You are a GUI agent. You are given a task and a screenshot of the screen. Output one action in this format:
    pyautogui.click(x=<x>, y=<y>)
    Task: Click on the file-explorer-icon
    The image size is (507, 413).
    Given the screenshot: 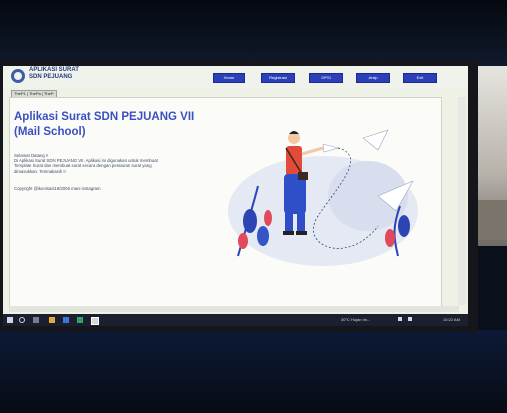 What is the action you would take?
    pyautogui.click(x=52, y=320)
    